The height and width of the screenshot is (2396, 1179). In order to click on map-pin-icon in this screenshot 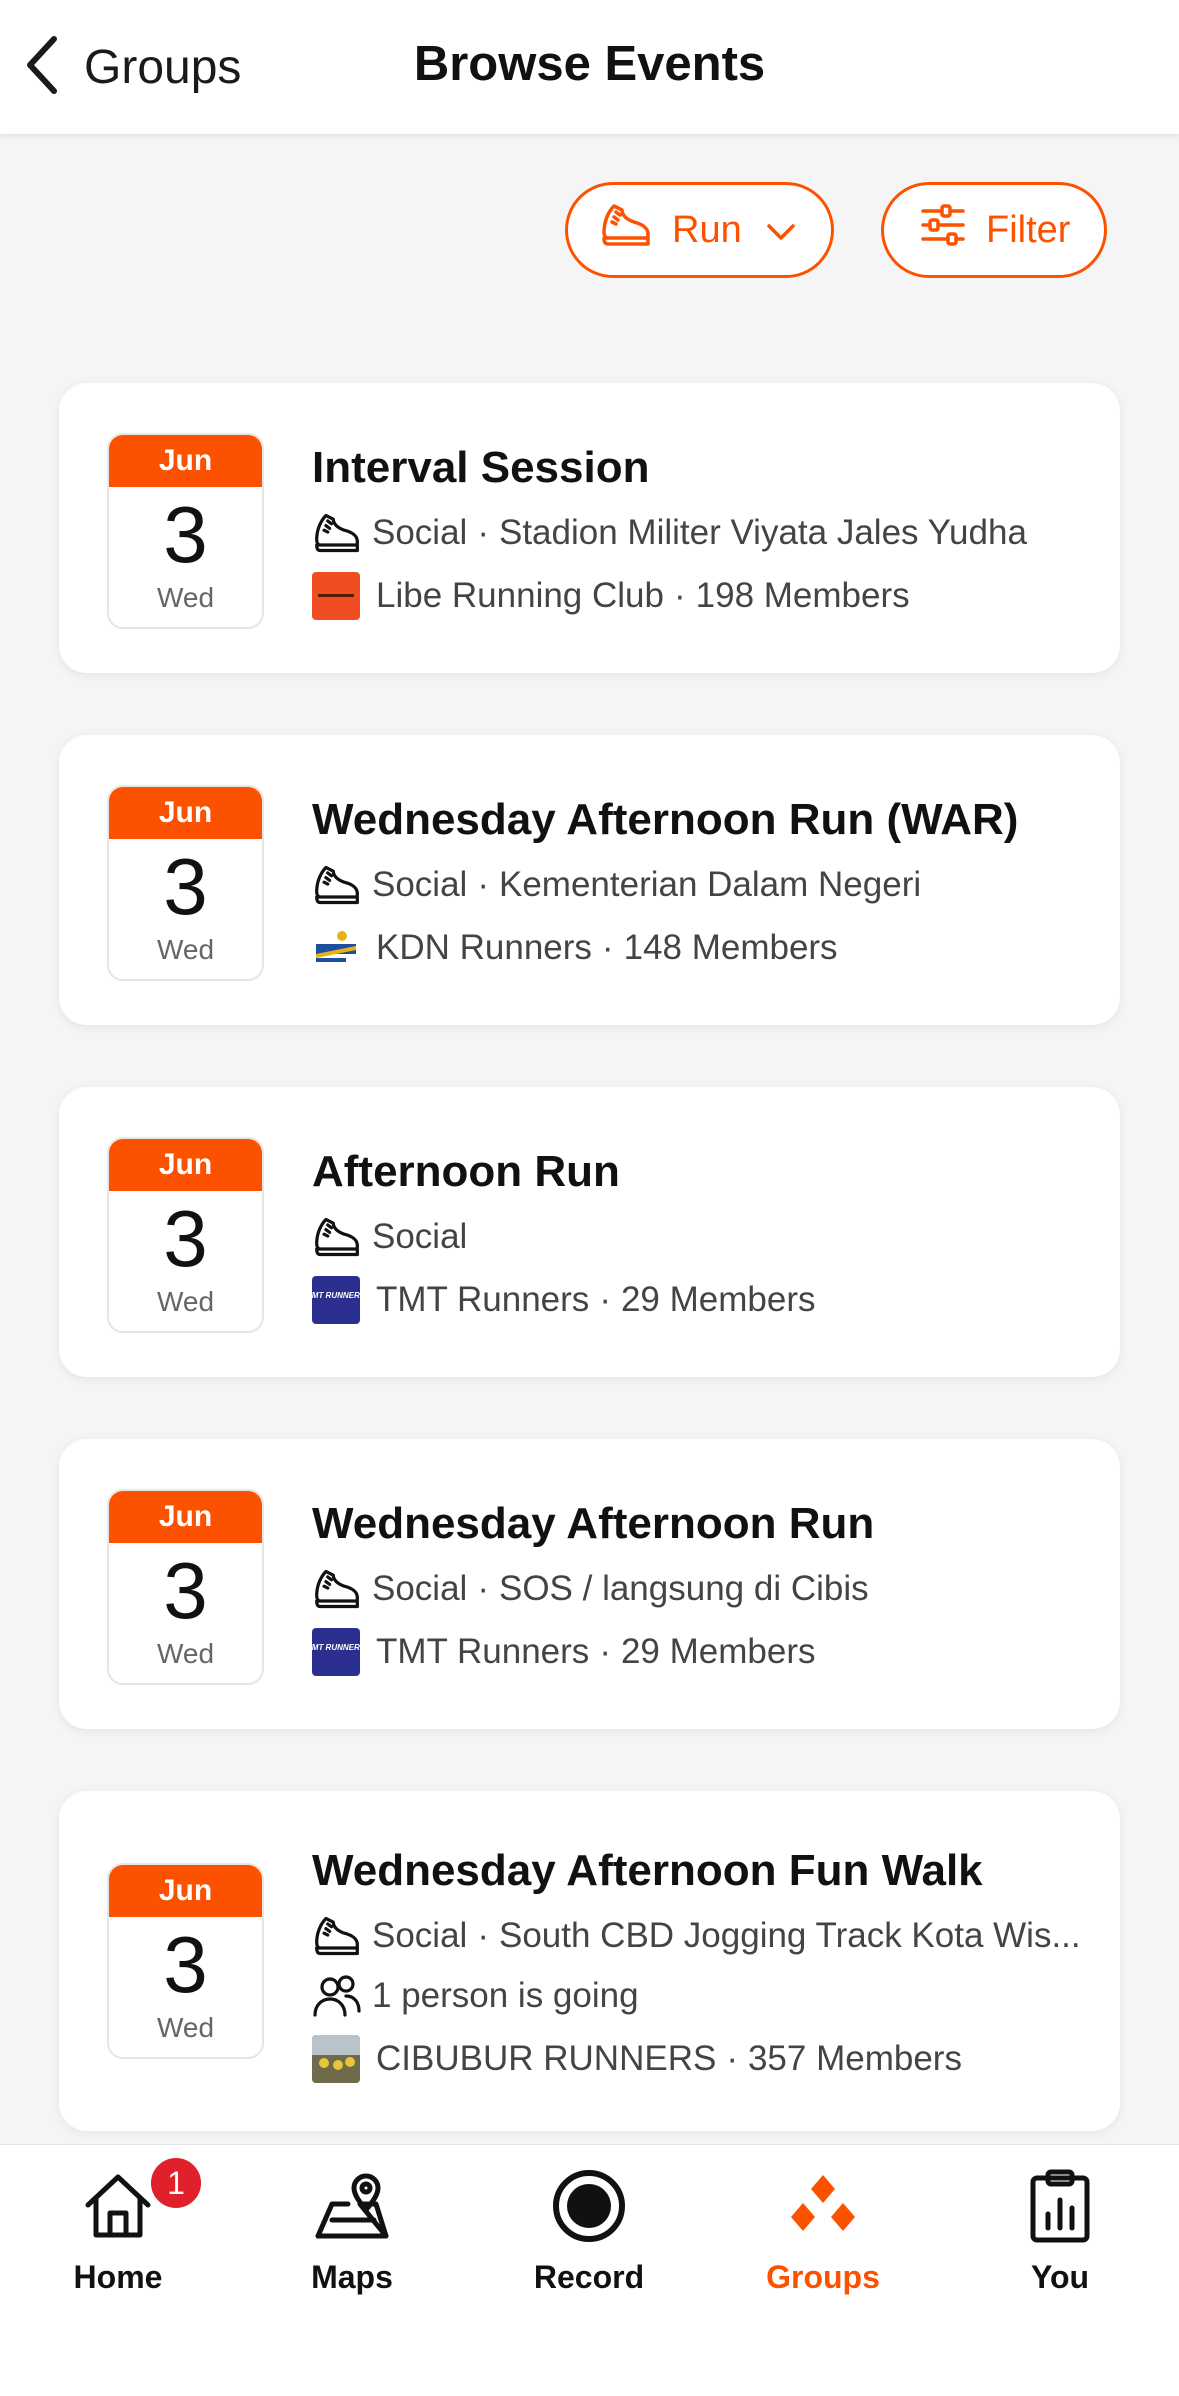, I will do `click(352, 2206)`.